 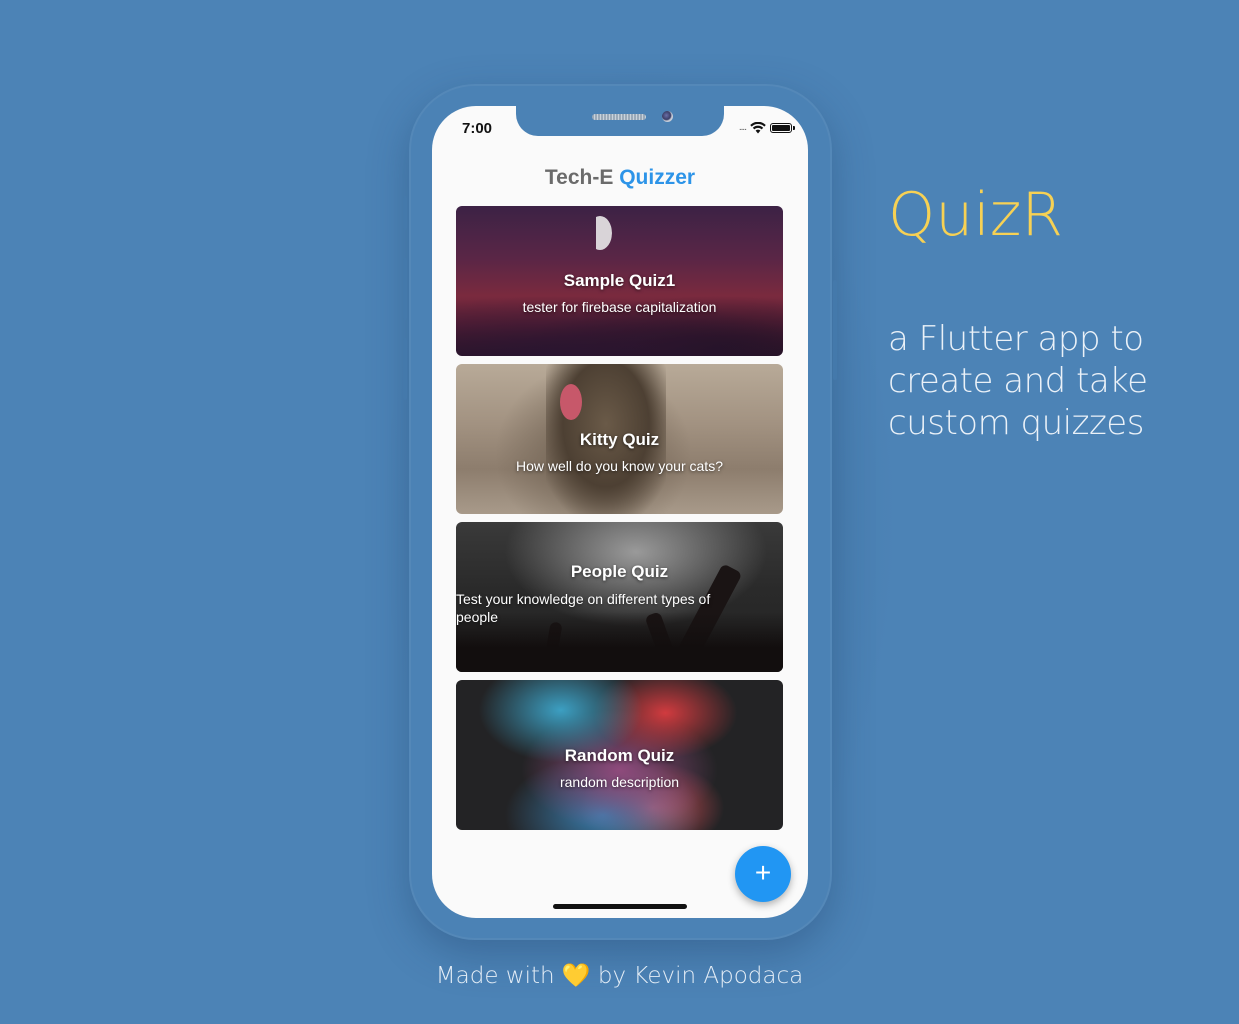 What do you see at coordinates (576, 976) in the screenshot?
I see `heart-icon: 💛` at bounding box center [576, 976].